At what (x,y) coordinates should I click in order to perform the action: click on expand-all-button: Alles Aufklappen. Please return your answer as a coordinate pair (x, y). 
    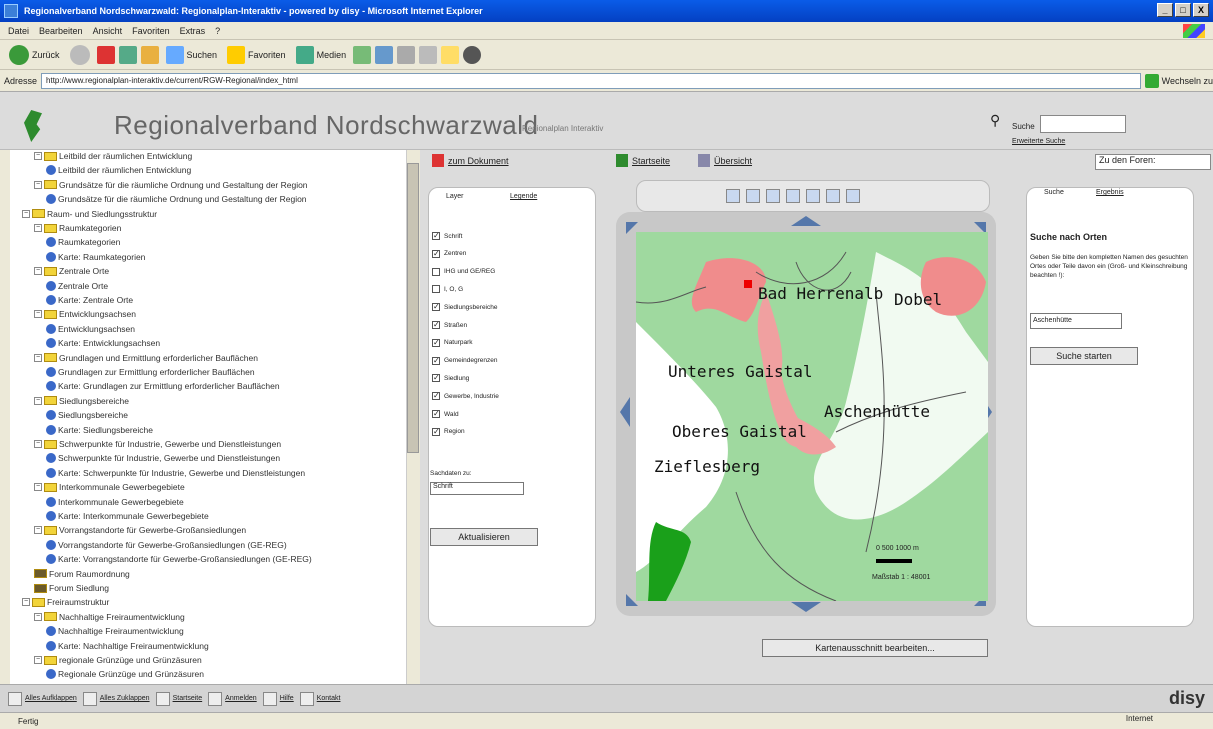
    Looking at the image, I should click on (42, 698).